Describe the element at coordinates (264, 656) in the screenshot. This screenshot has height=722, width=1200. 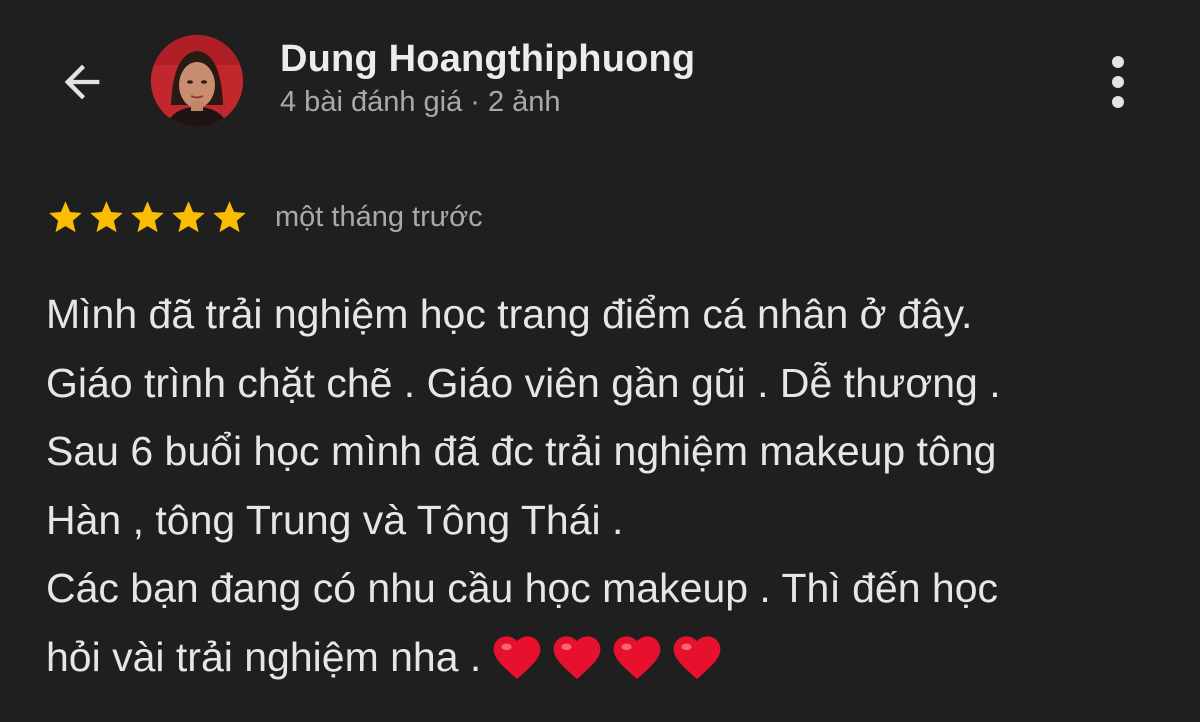
I see `review-line-6: hỏi vài trải nghiệm nha .` at that location.